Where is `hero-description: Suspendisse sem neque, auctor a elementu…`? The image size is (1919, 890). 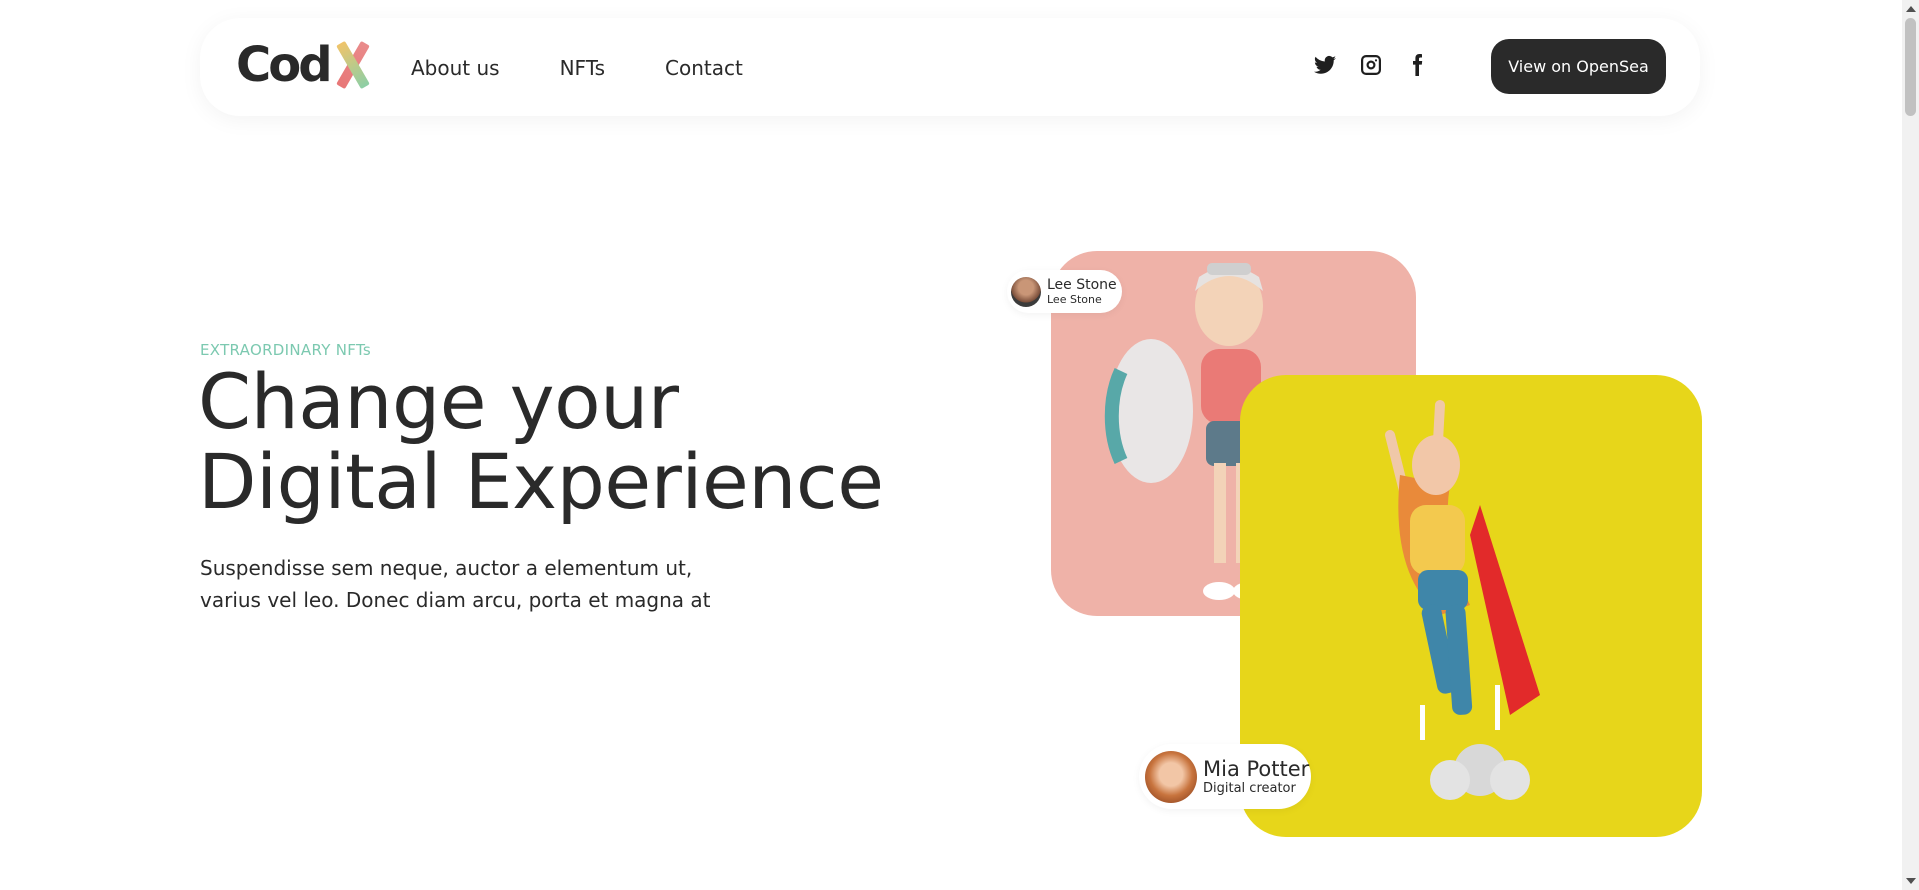
hero-description: Suspendisse sem neque, auctor a elementu… is located at coordinates (470, 584).